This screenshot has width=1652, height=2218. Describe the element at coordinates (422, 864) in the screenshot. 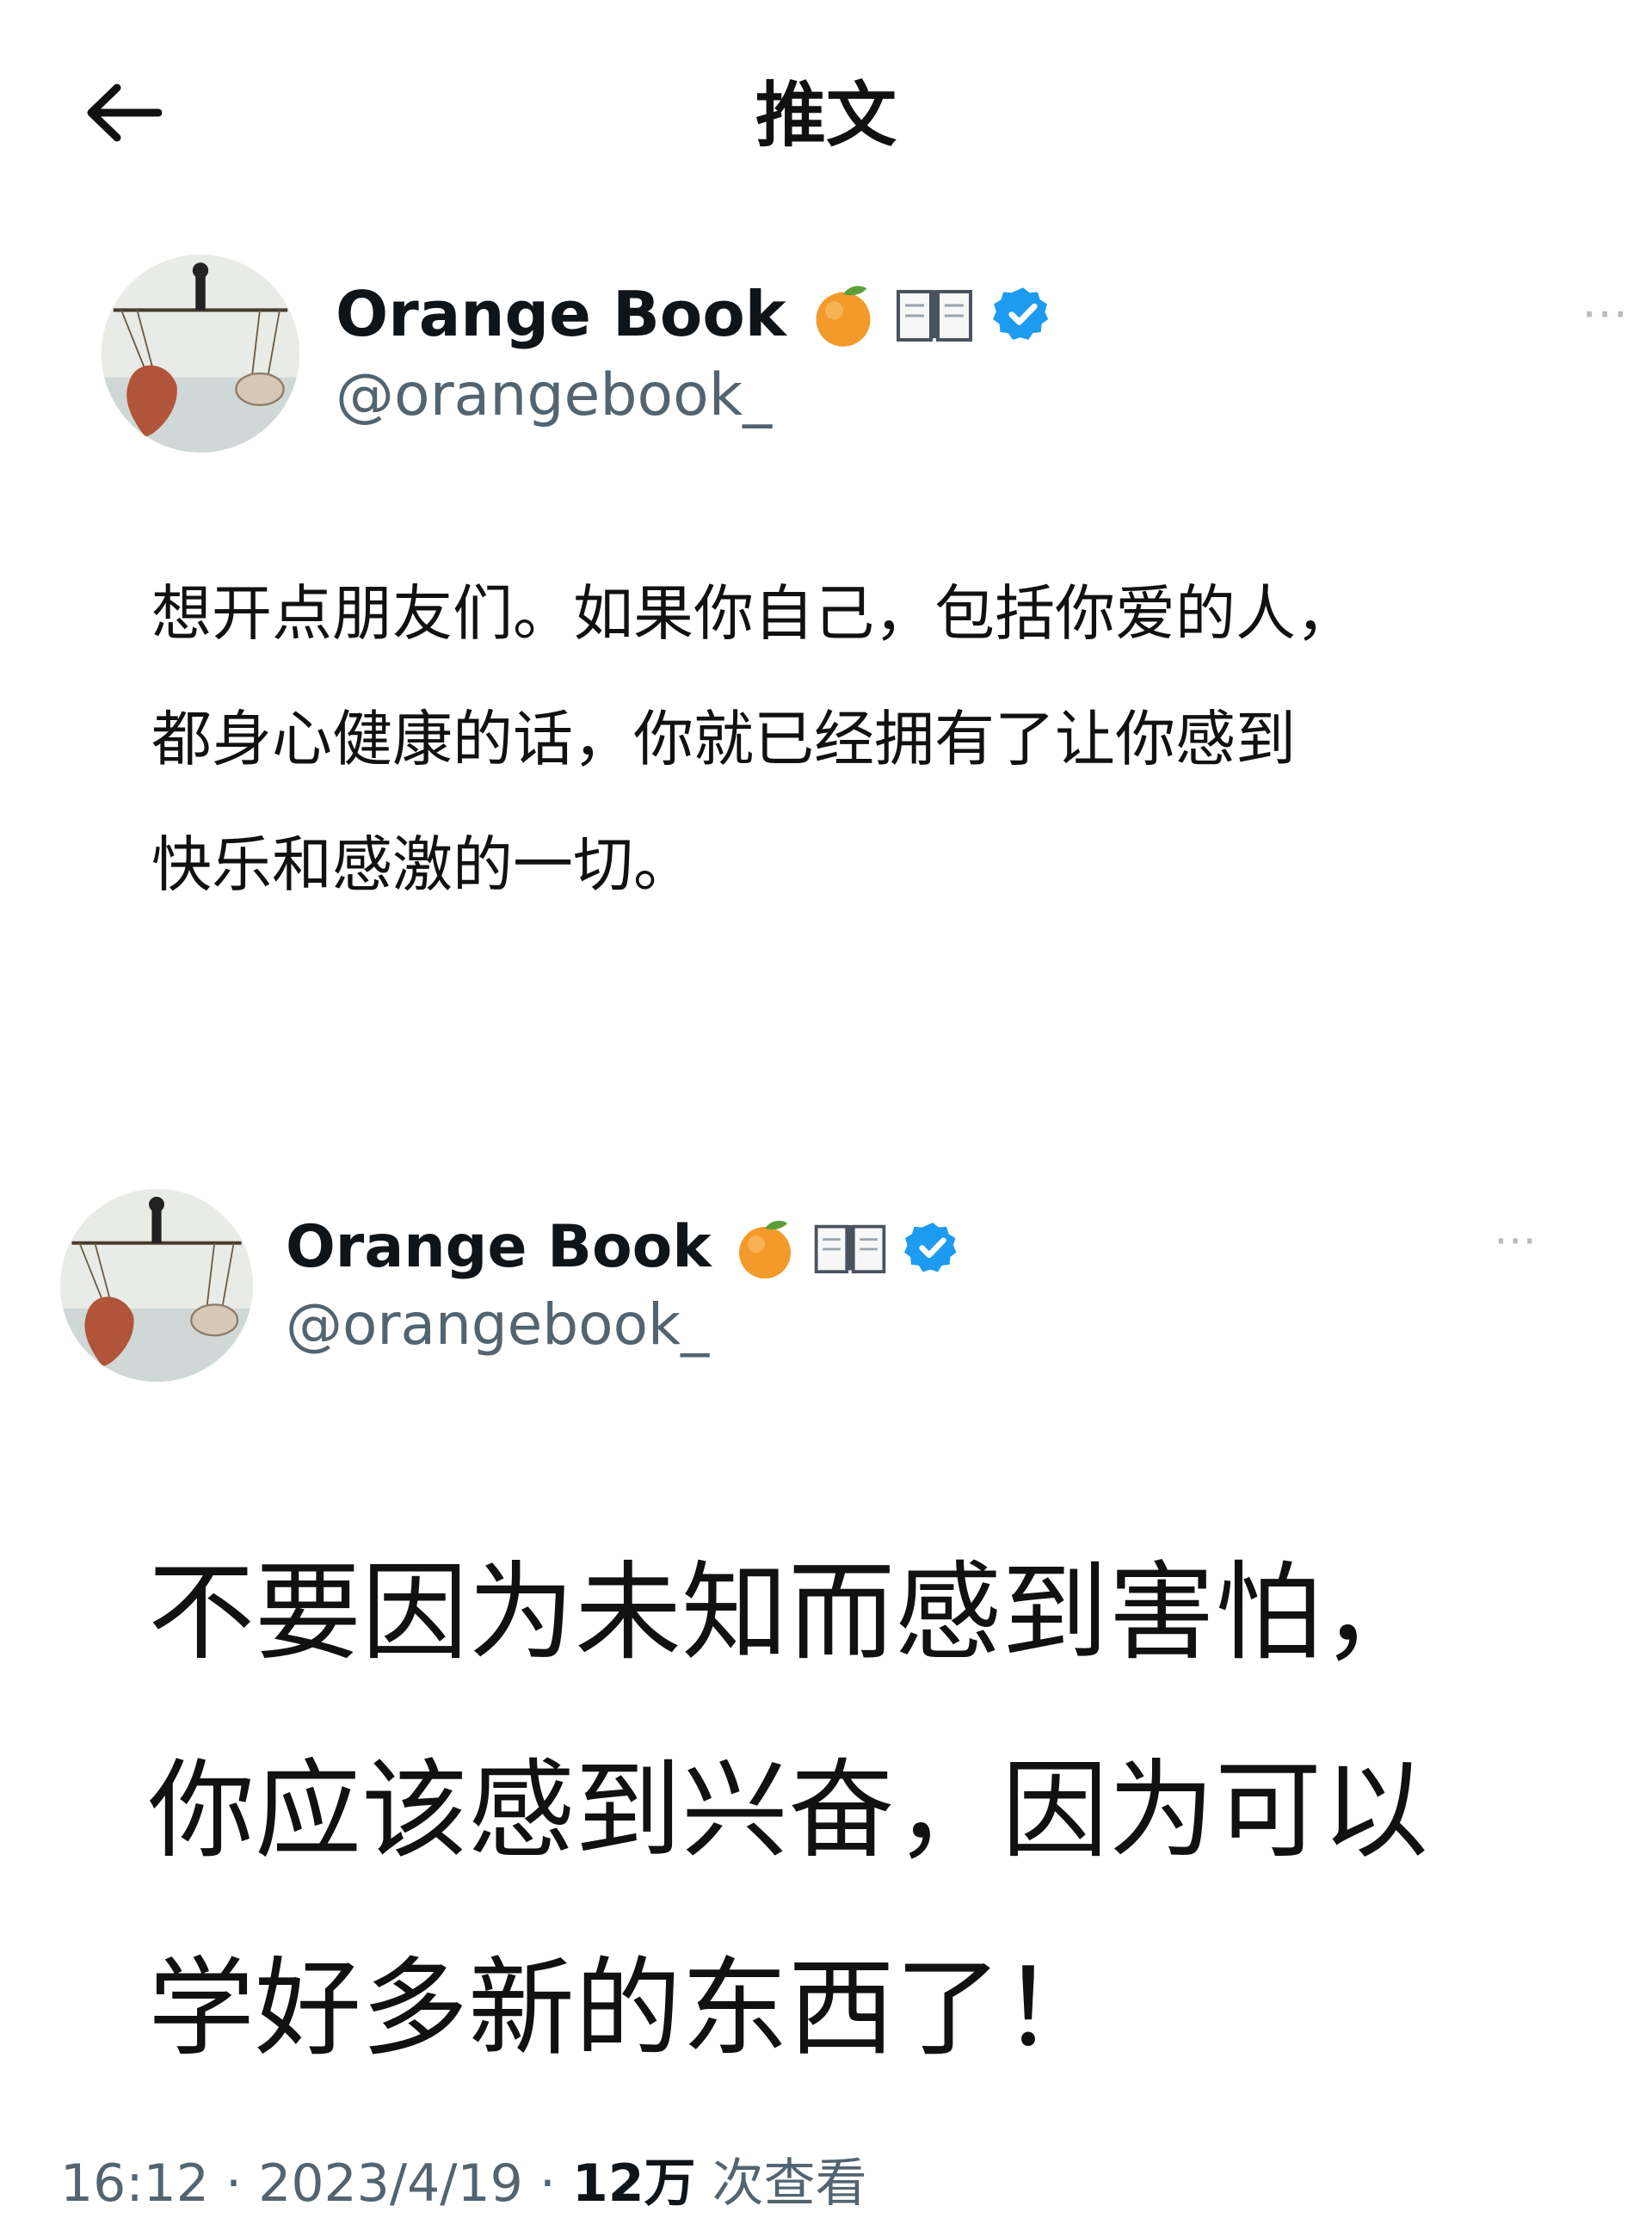

I see `tweet-text-line: 快乐和感激的一切。` at that location.